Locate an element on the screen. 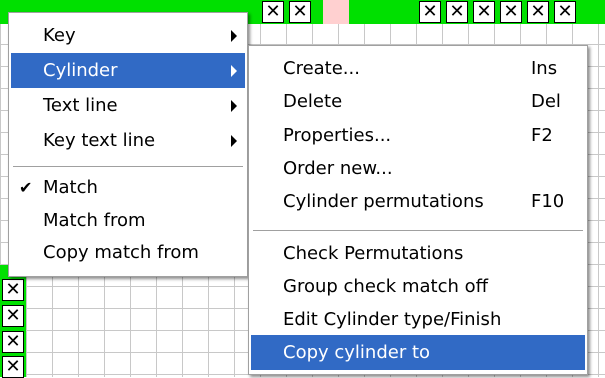  menu-item-copy-cylinder-to: Copy cylinder to is located at coordinates (418, 352).